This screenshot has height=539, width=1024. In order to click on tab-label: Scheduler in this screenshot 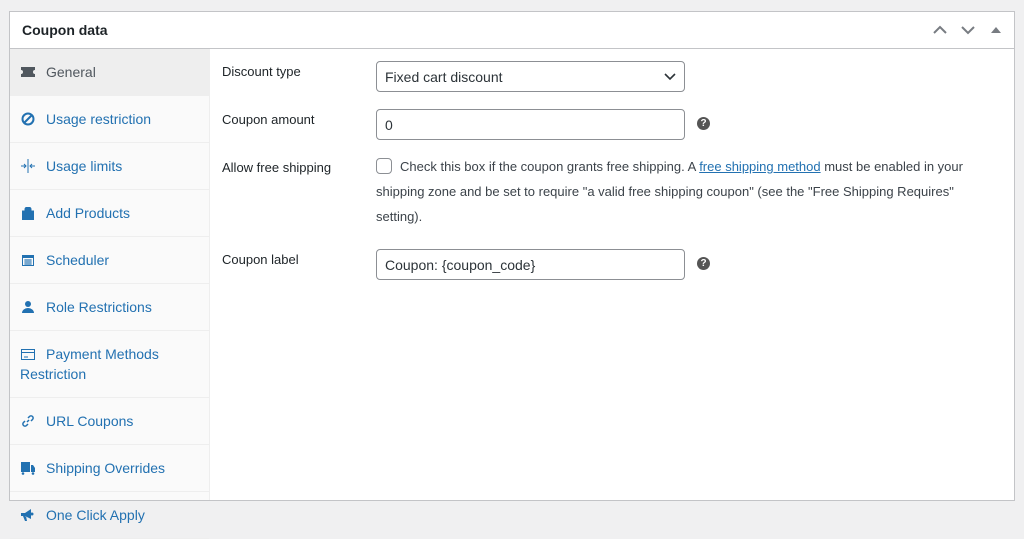, I will do `click(78, 260)`.